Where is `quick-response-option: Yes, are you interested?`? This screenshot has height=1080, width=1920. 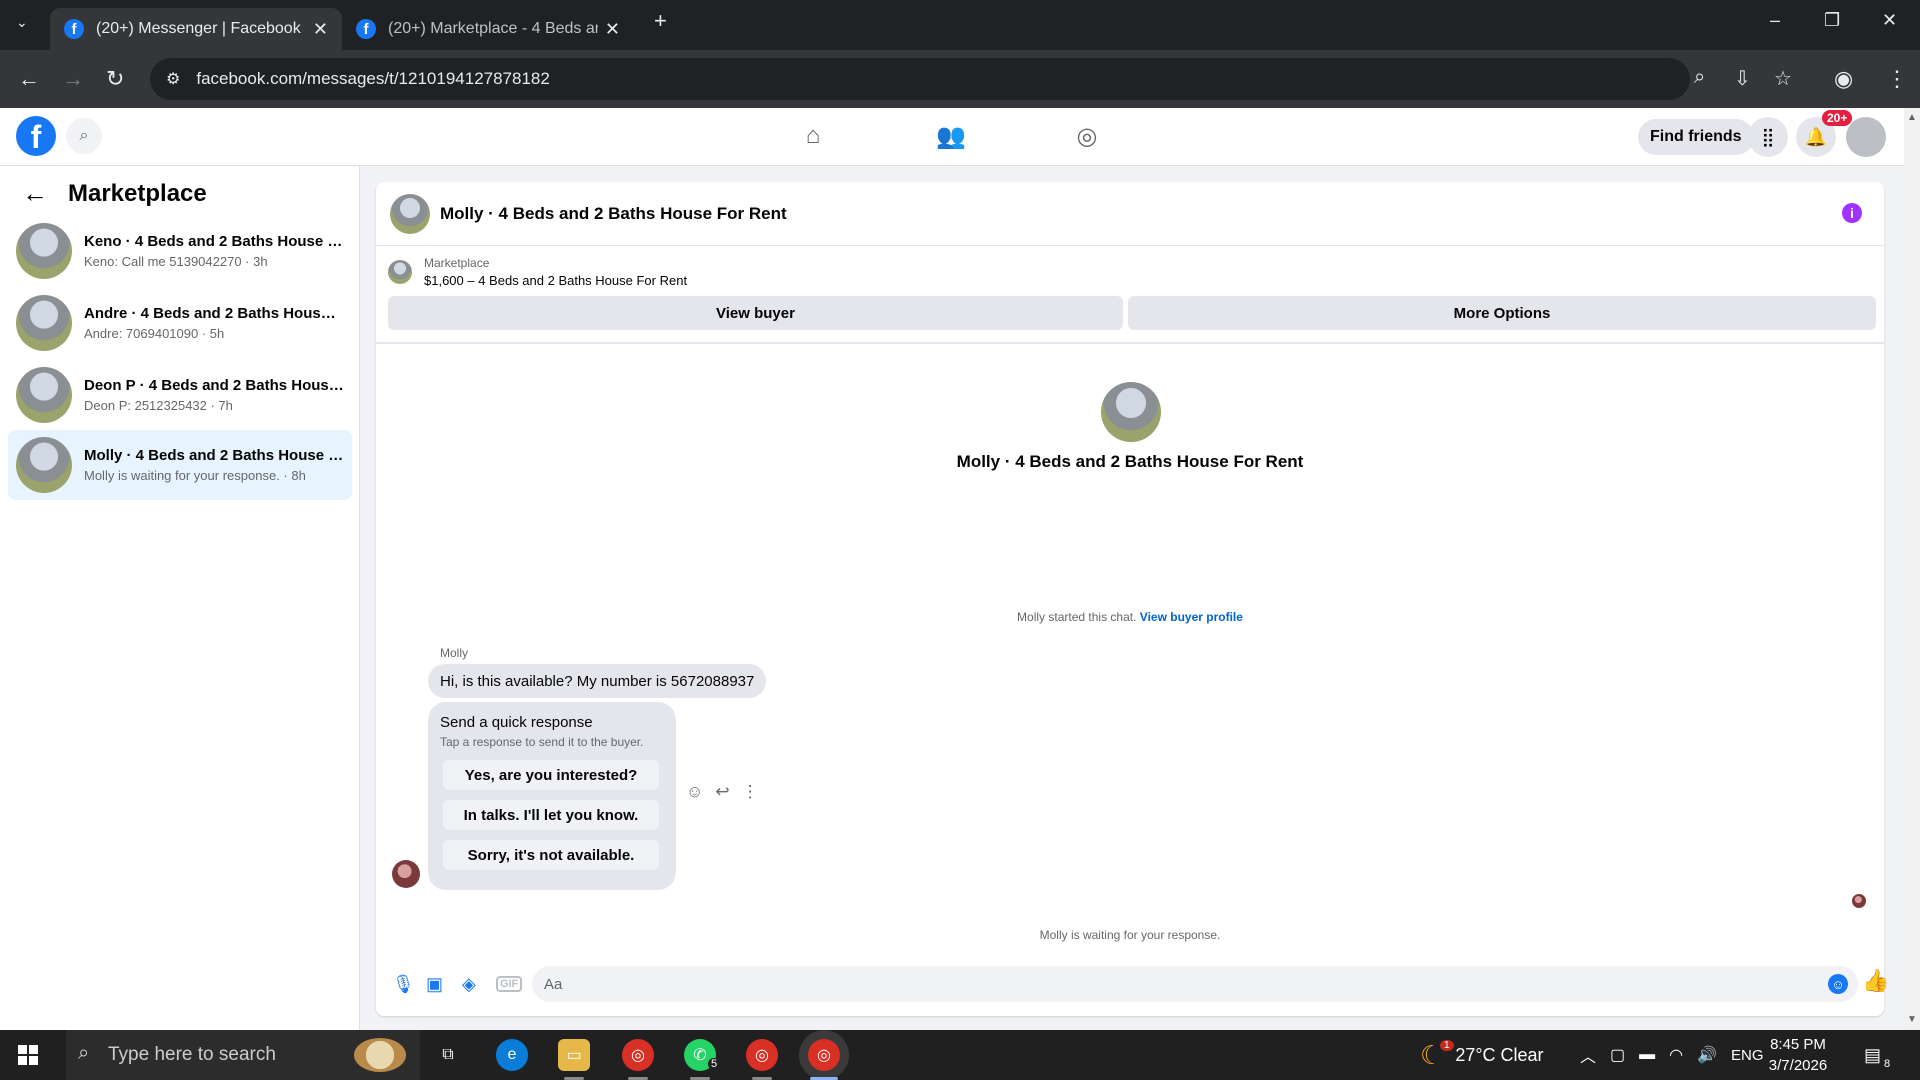 quick-response-option: Yes, are you interested? is located at coordinates (551, 775).